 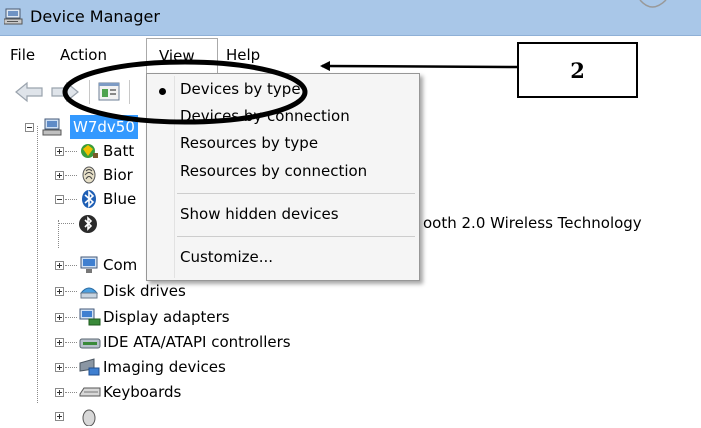 I want to click on properties-icon, so click(x=109, y=92).